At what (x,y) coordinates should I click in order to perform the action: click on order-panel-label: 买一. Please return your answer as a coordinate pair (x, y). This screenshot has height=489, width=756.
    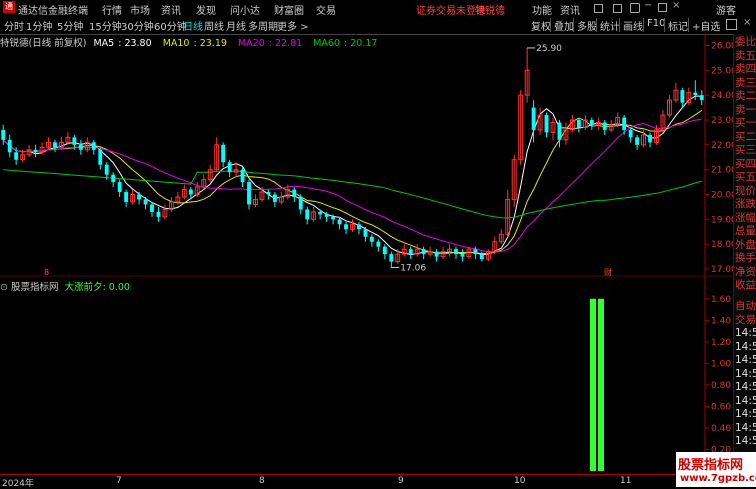
    Looking at the image, I should click on (745, 123).